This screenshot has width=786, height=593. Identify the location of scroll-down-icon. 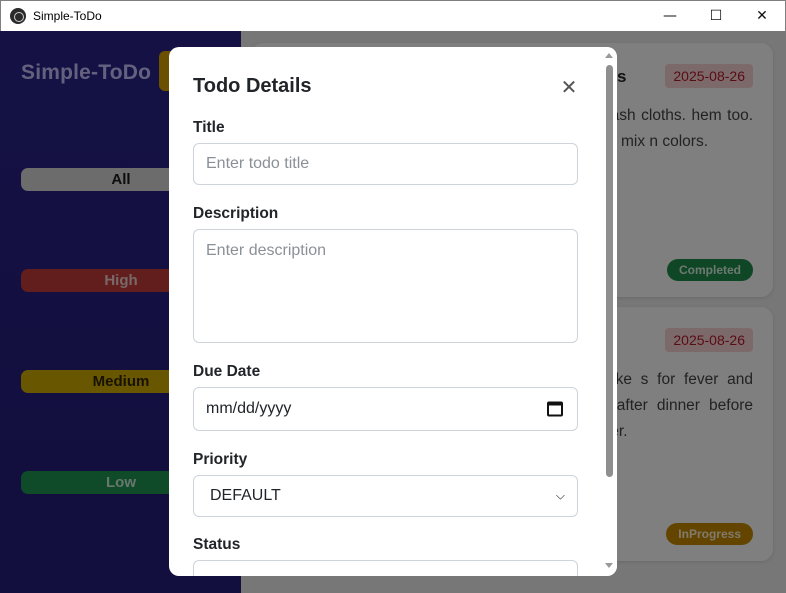
(609, 565).